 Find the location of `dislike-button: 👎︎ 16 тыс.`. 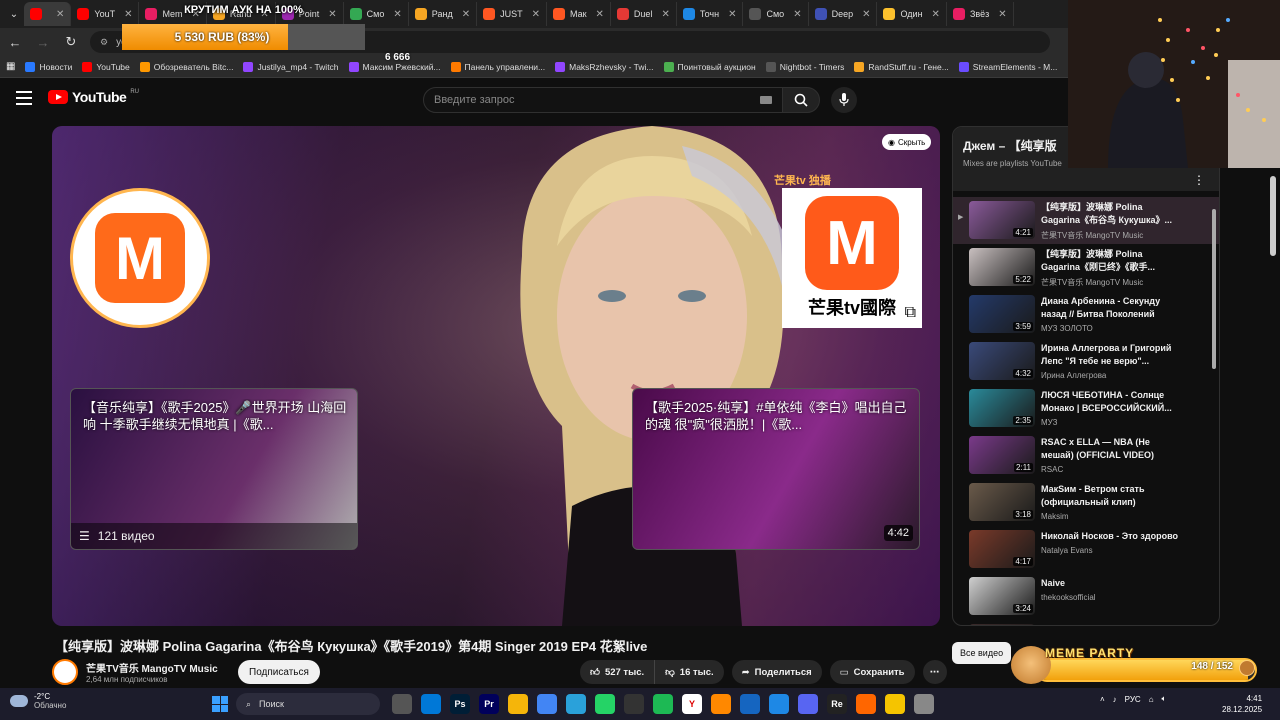

dislike-button: 👎︎ 16 тыс. is located at coordinates (689, 672).